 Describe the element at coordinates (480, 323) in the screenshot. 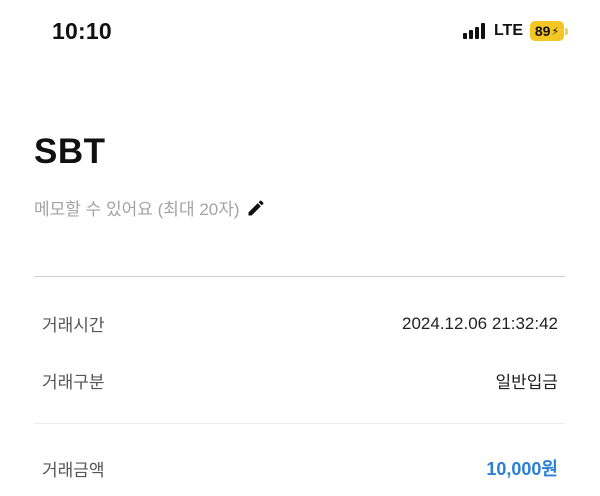

I see `time-value: 2024.12.06 21:32:42` at that location.